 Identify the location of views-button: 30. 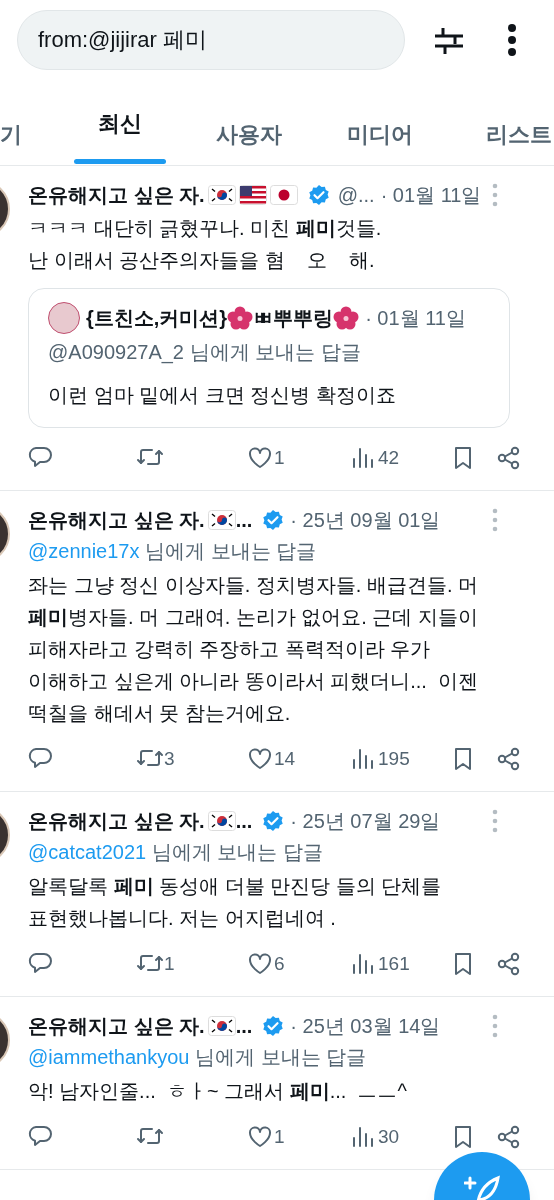
(375, 1137).